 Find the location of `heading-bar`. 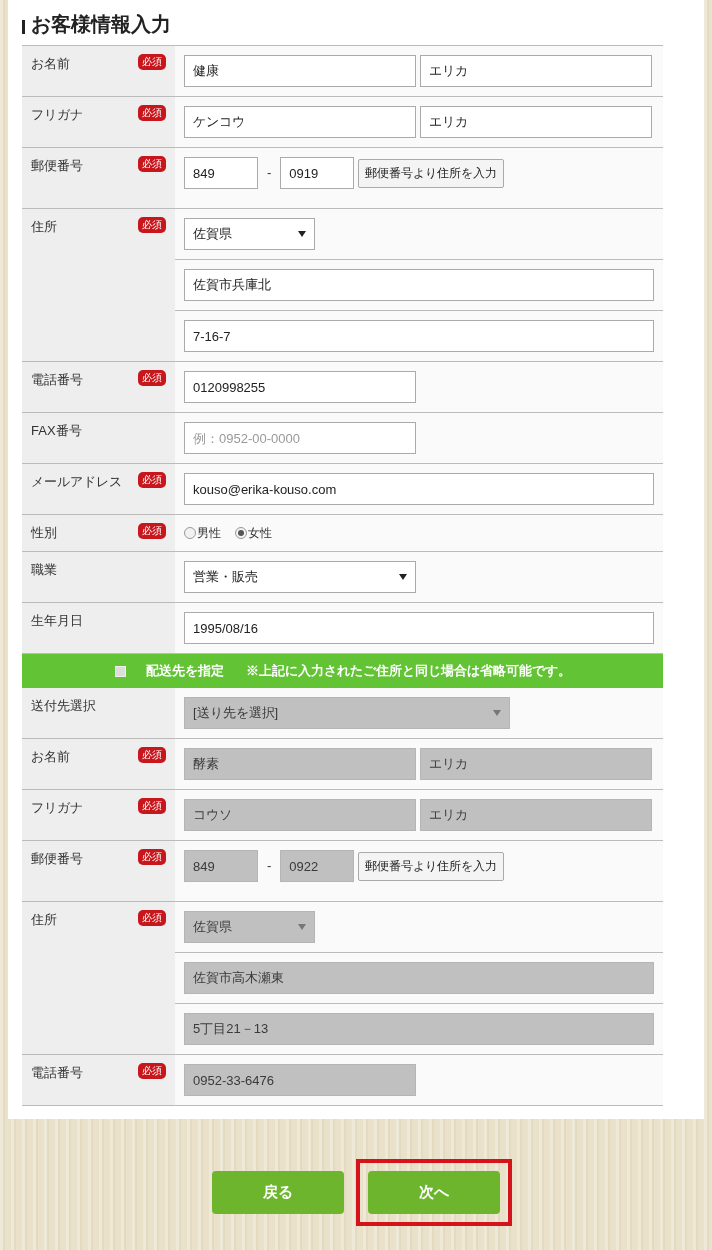

heading-bar is located at coordinates (23, 26).